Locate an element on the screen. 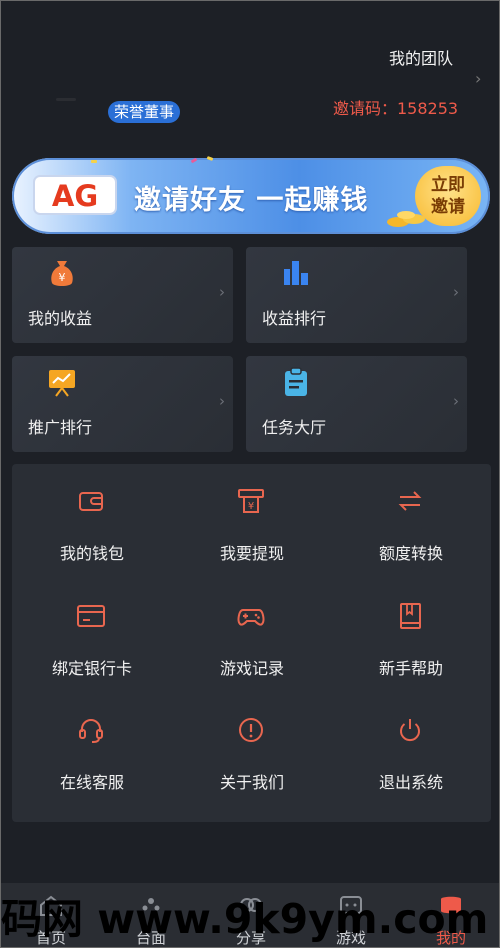 This screenshot has height=948, width=500. confetti-decoration is located at coordinates (94, 161).